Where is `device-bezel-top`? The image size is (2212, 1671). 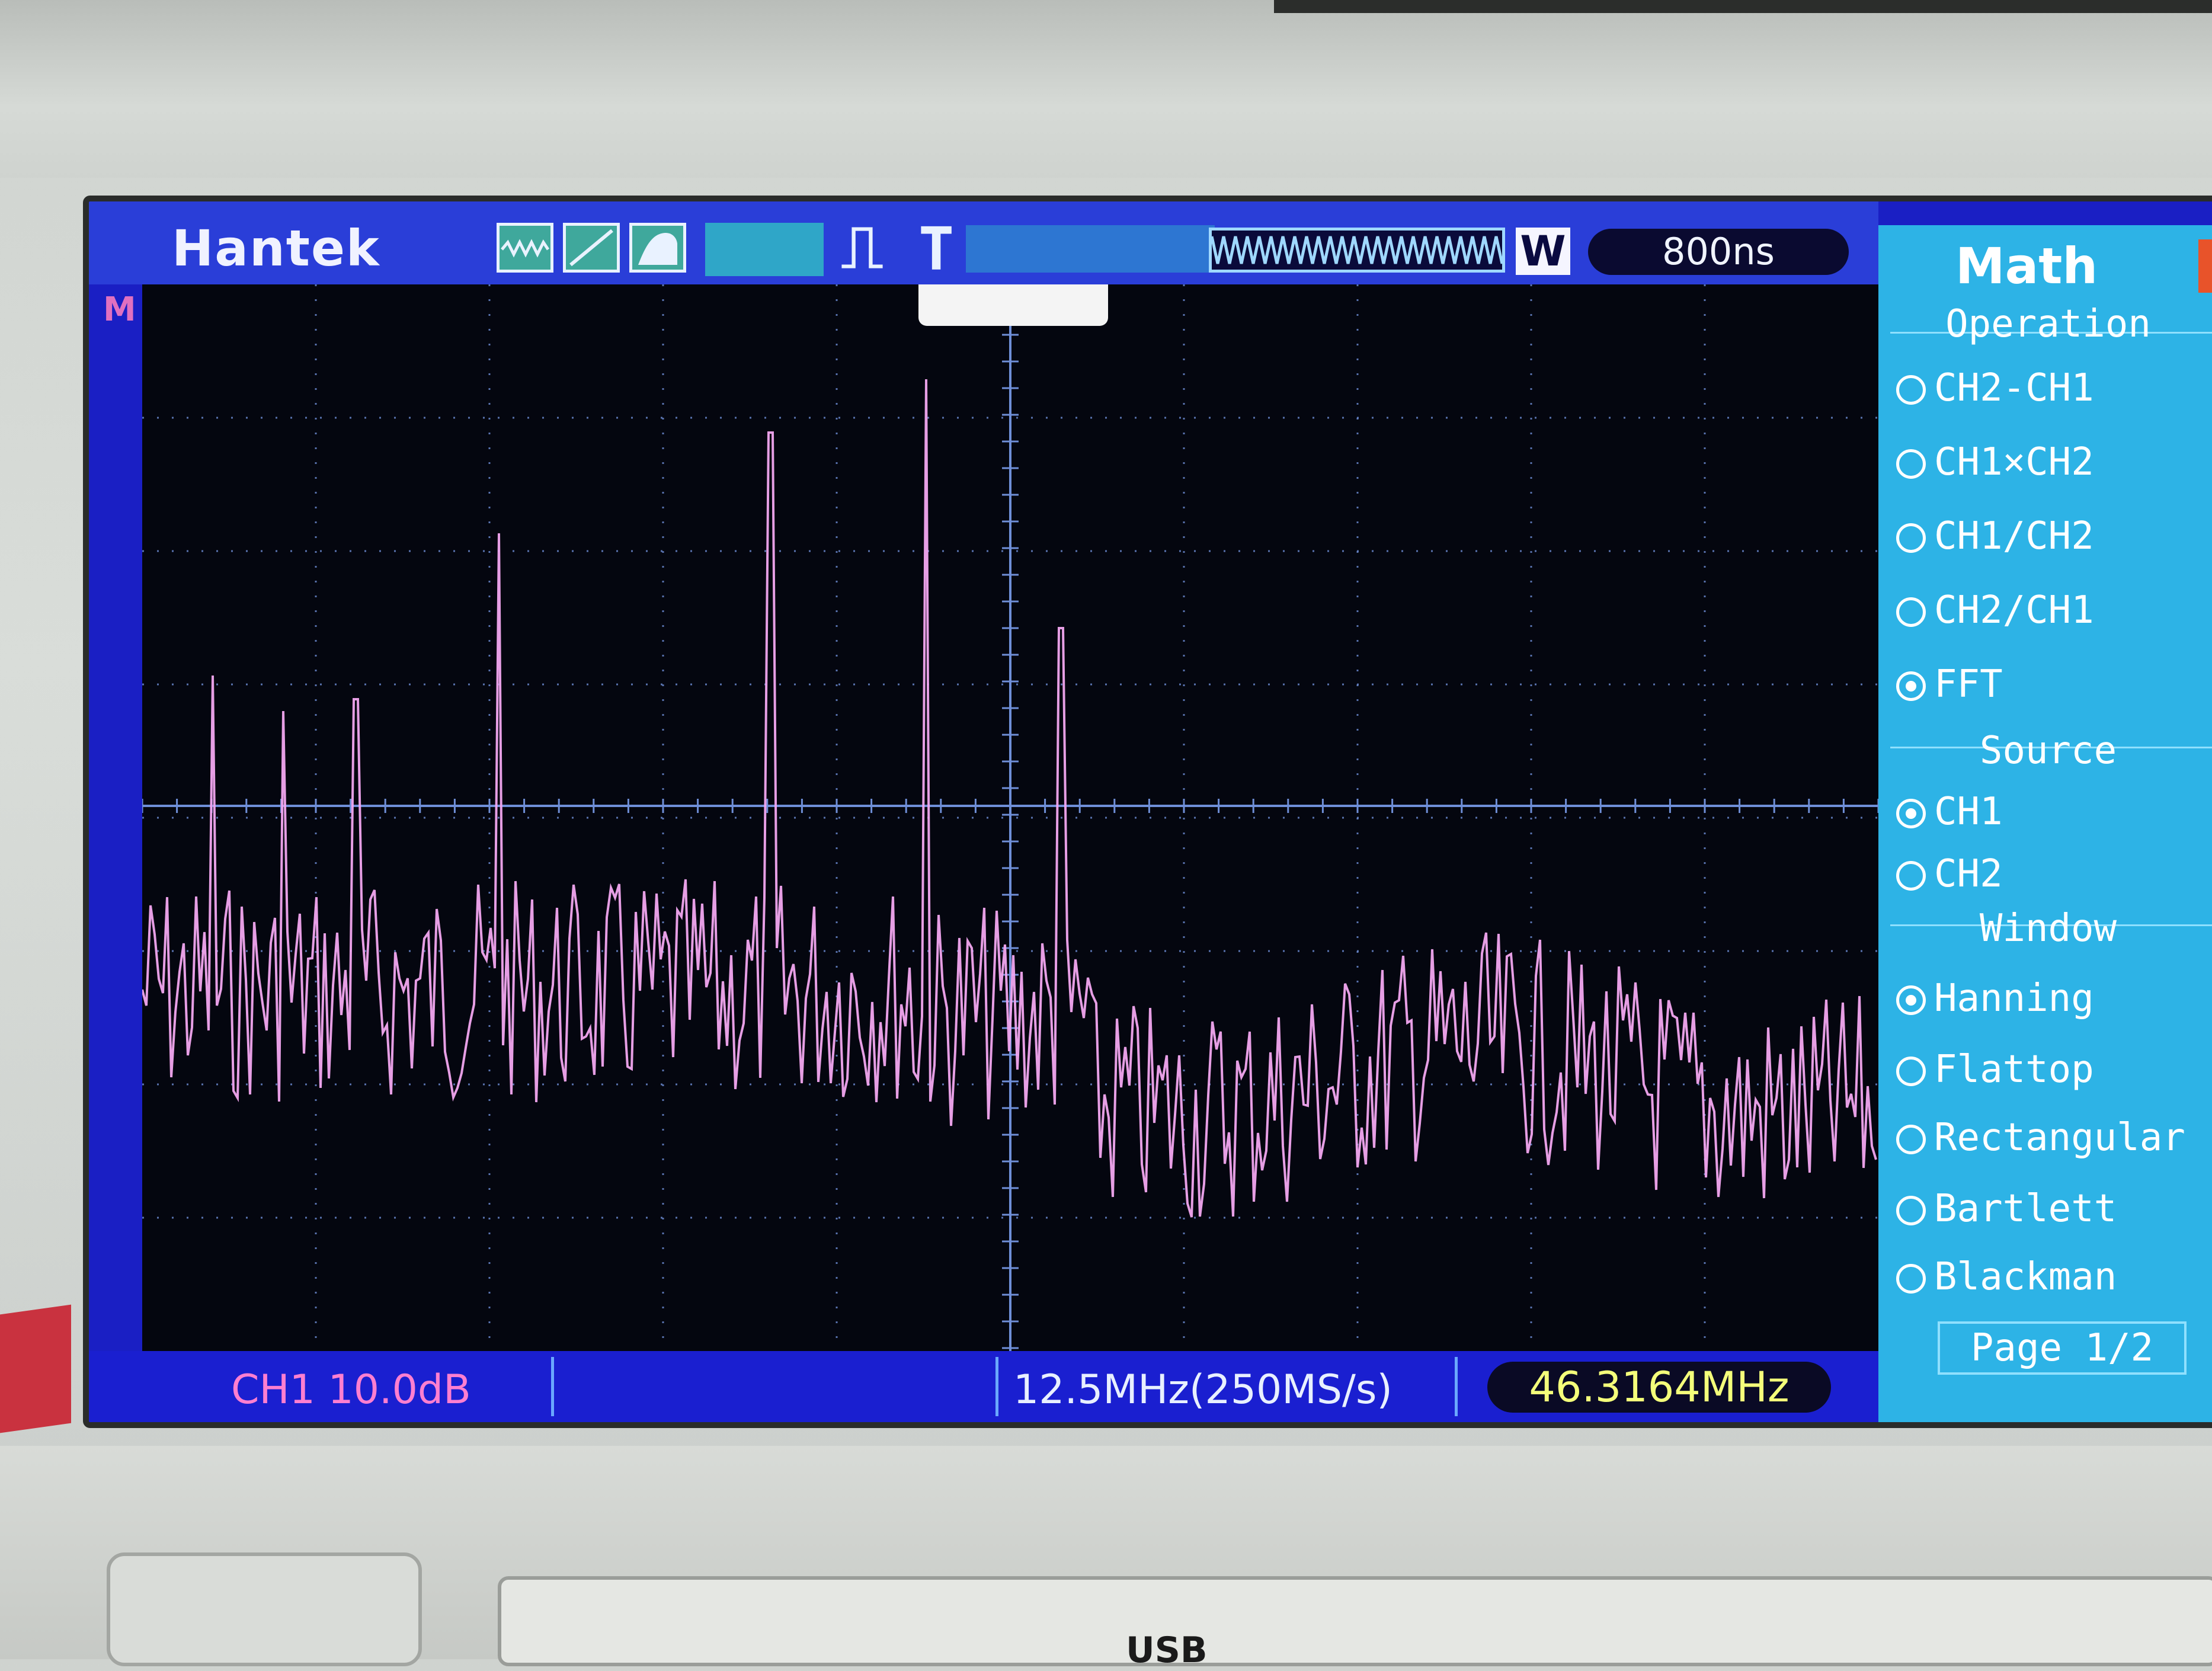
device-bezel-top is located at coordinates (1106, 89).